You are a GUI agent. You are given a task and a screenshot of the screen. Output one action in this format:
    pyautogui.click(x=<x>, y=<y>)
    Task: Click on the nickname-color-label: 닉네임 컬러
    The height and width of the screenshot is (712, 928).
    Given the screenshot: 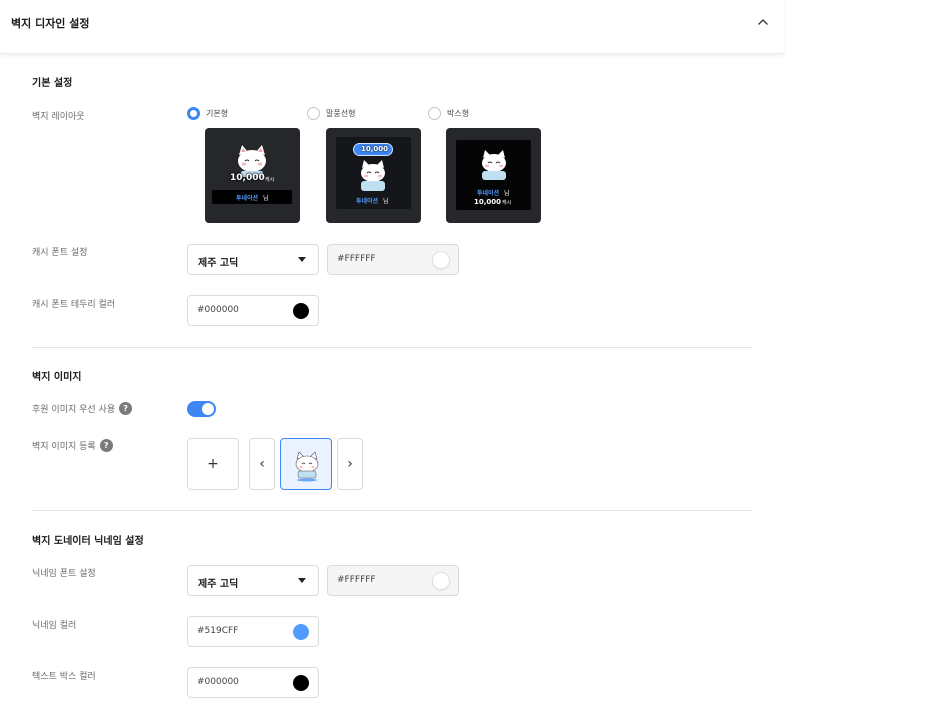 What is the action you would take?
    pyautogui.click(x=54, y=626)
    